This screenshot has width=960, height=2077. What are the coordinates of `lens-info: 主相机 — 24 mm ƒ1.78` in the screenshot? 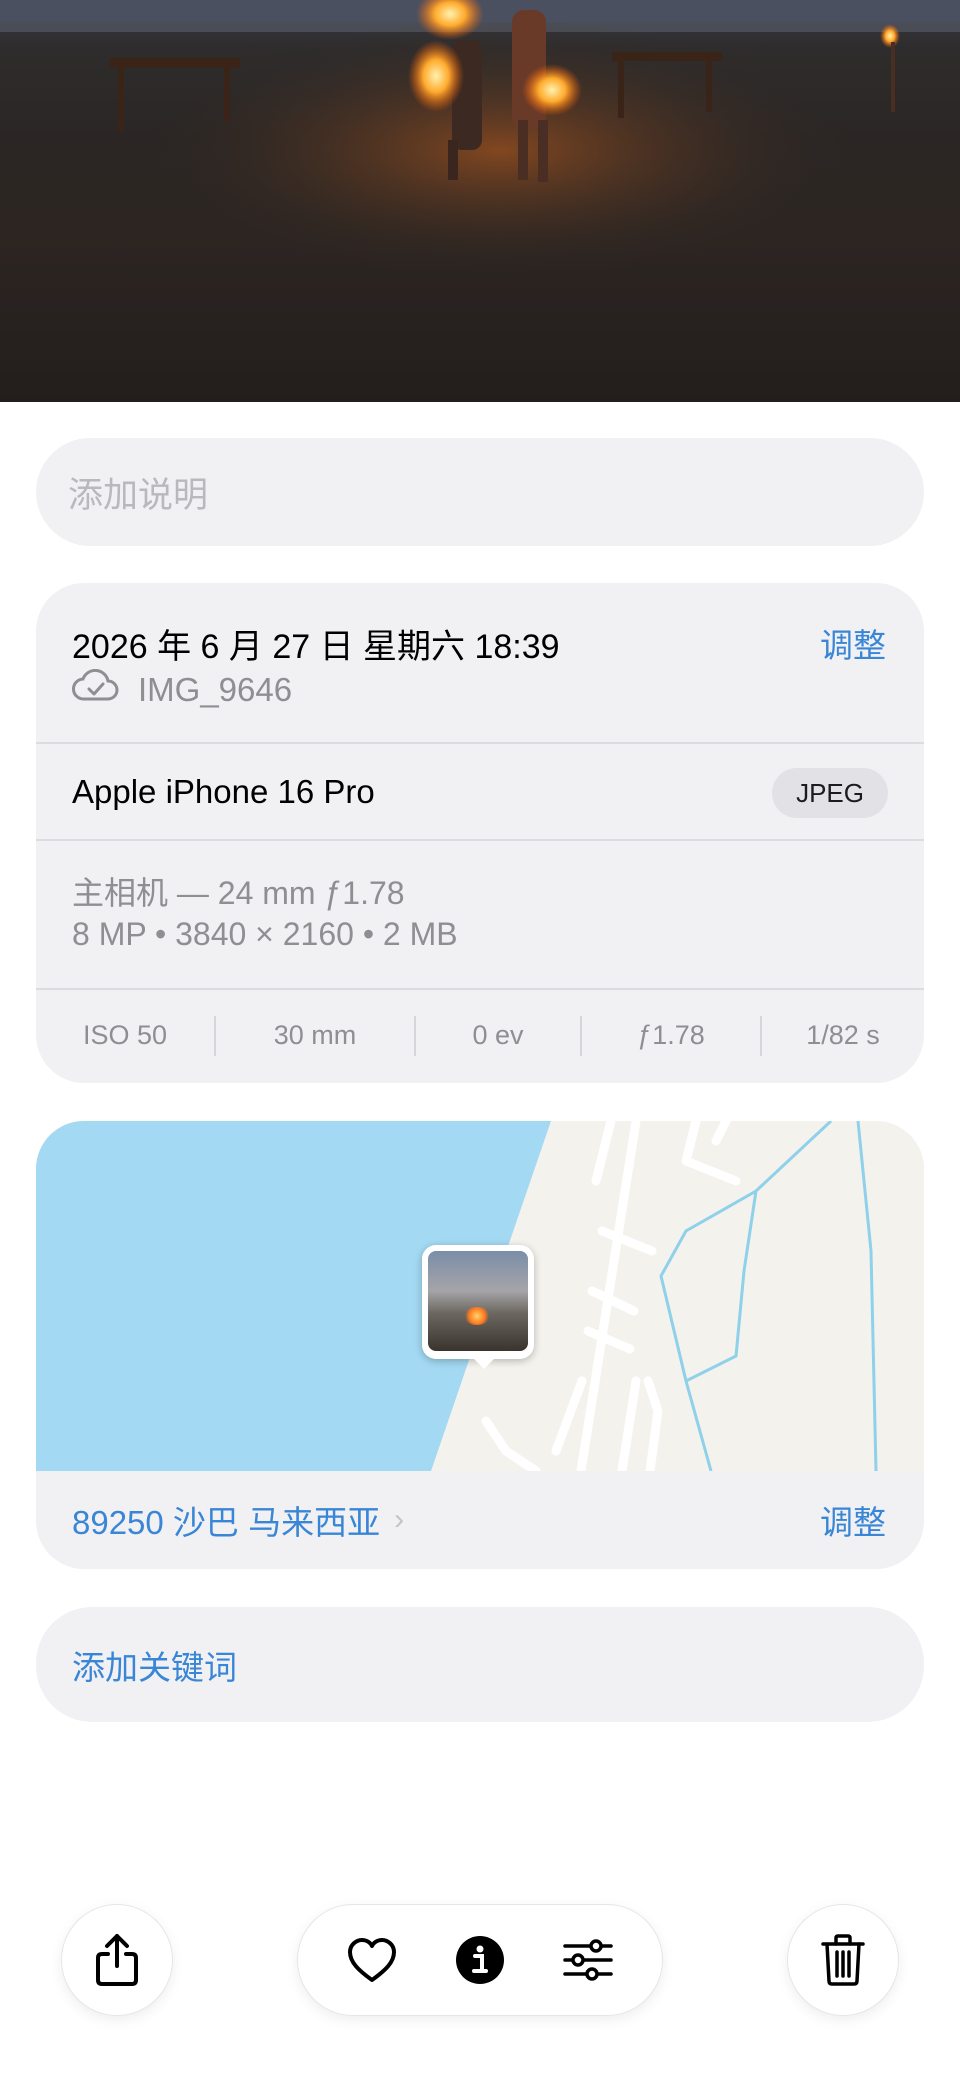 It's located at (238, 893).